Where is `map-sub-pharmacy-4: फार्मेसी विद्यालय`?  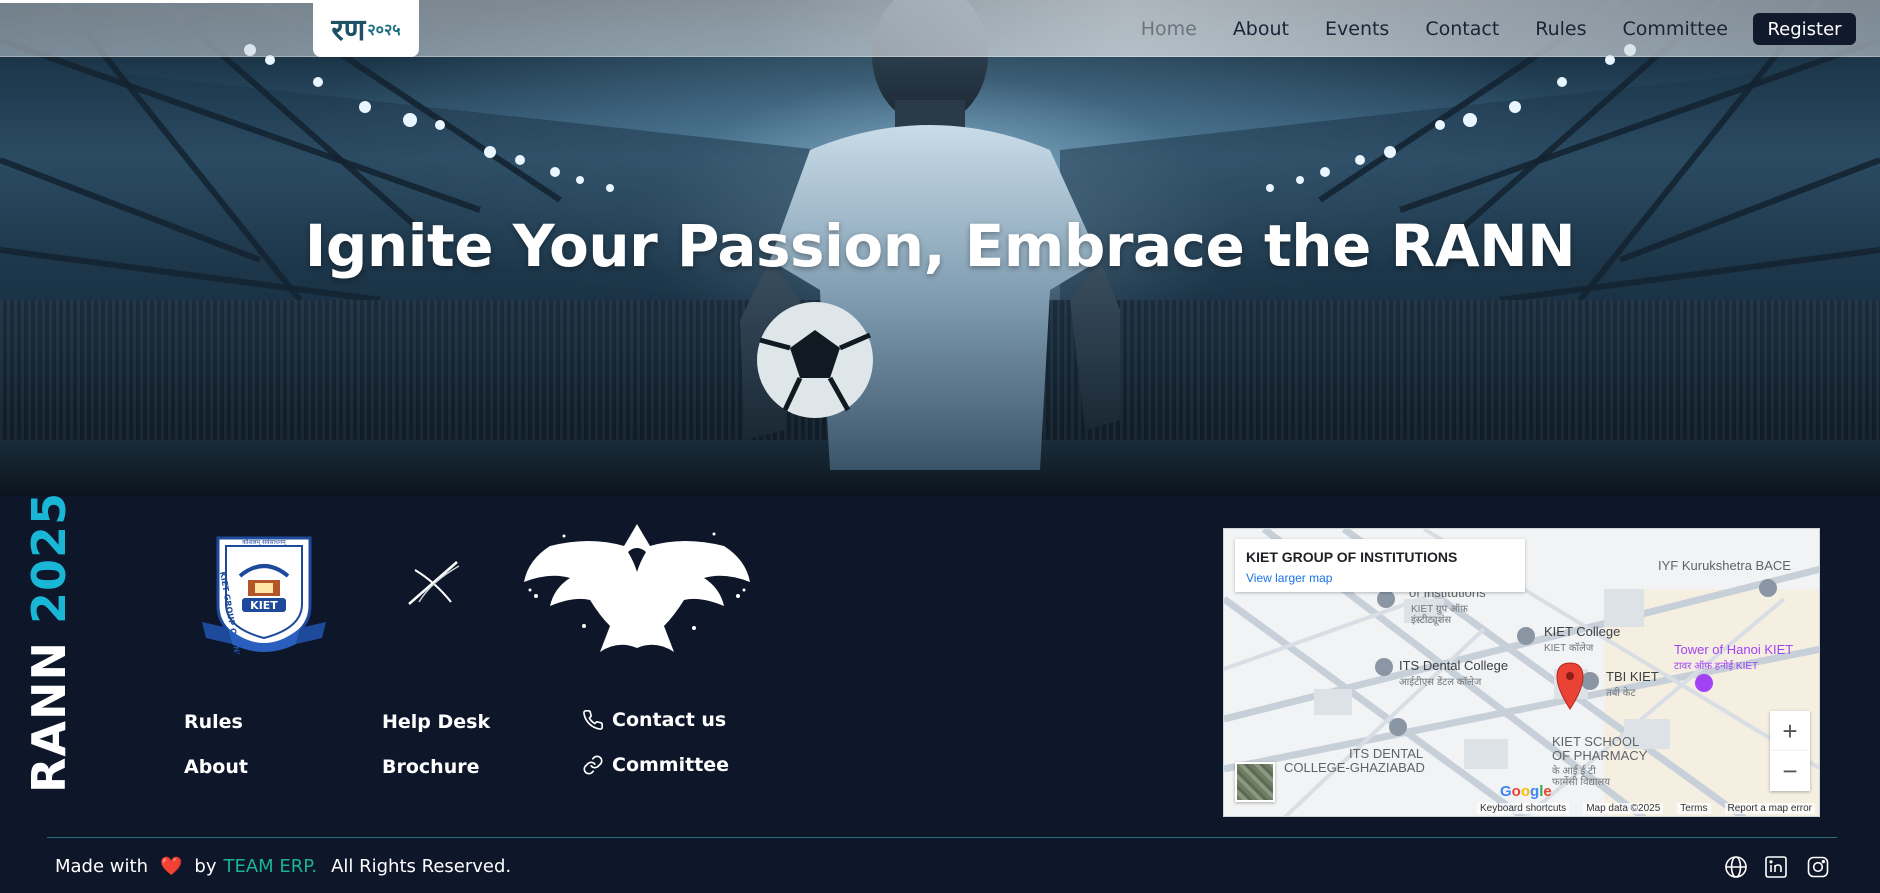
map-sub-pharmacy-4: फार्मेसी विद्यालय is located at coordinates (1581, 782).